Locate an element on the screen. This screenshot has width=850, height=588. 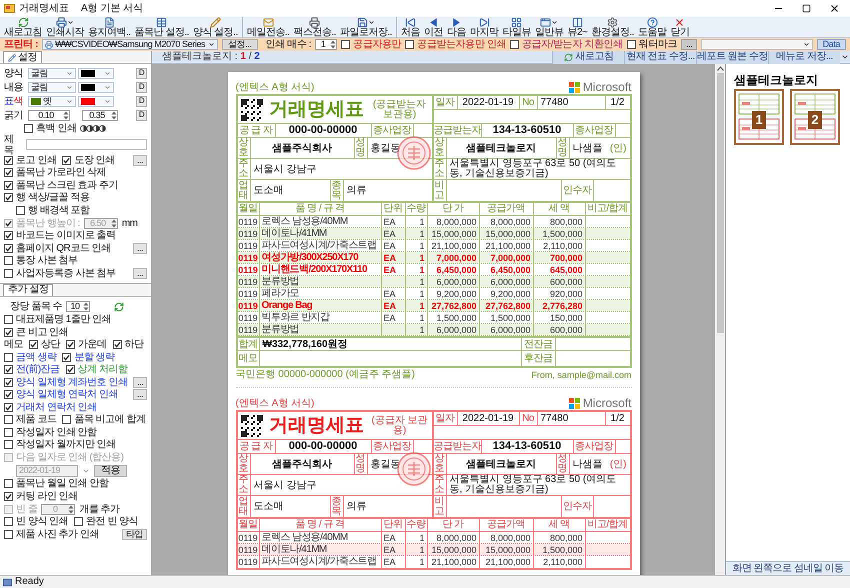
checkbox: 도장 인쇄 is located at coordinates (88, 160).